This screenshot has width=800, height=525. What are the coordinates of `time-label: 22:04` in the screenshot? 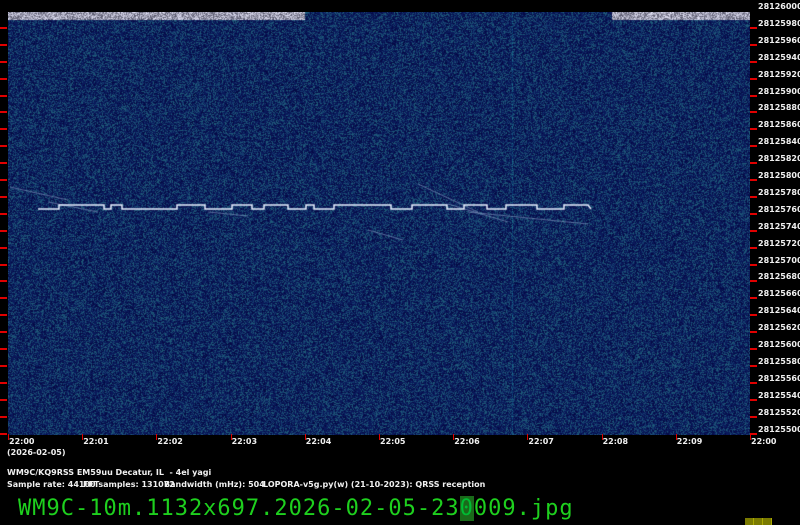 It's located at (318, 441).